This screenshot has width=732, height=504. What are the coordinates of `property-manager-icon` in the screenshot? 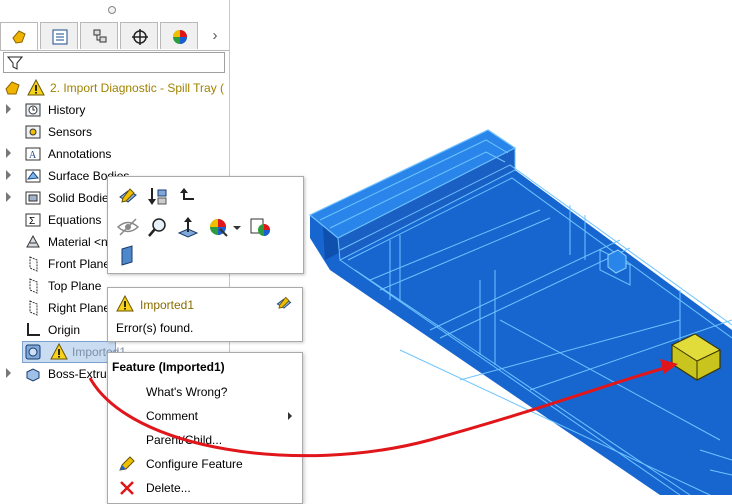 It's located at (60, 37).